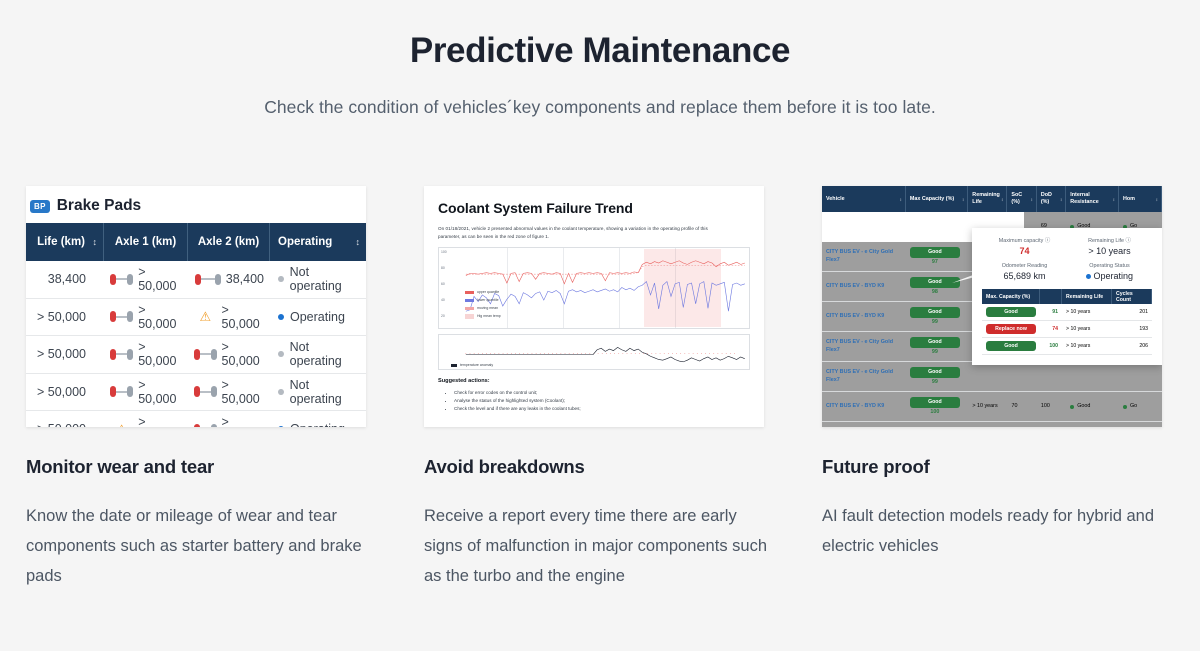 The width and height of the screenshot is (1200, 651). I want to click on mini-cell-capacity: 100, so click(1053, 346).